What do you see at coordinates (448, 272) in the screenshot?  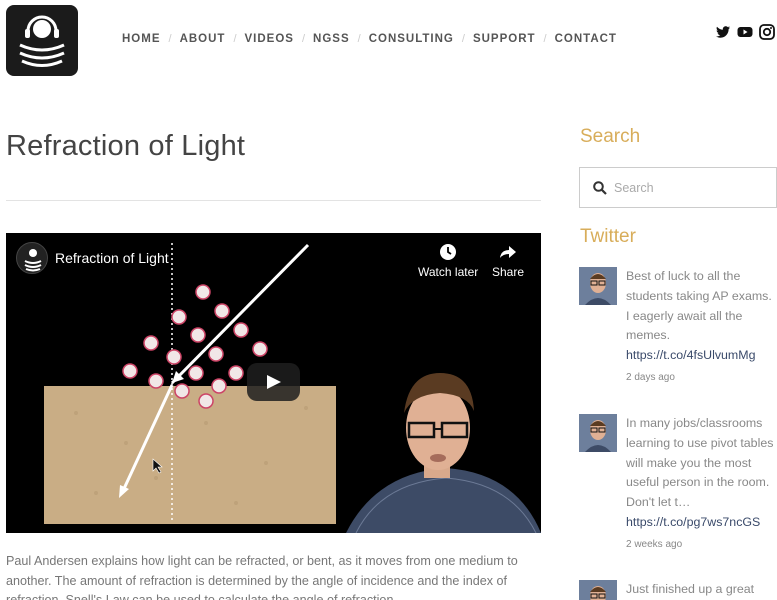 I see `watch-later-label: Watch later` at bounding box center [448, 272].